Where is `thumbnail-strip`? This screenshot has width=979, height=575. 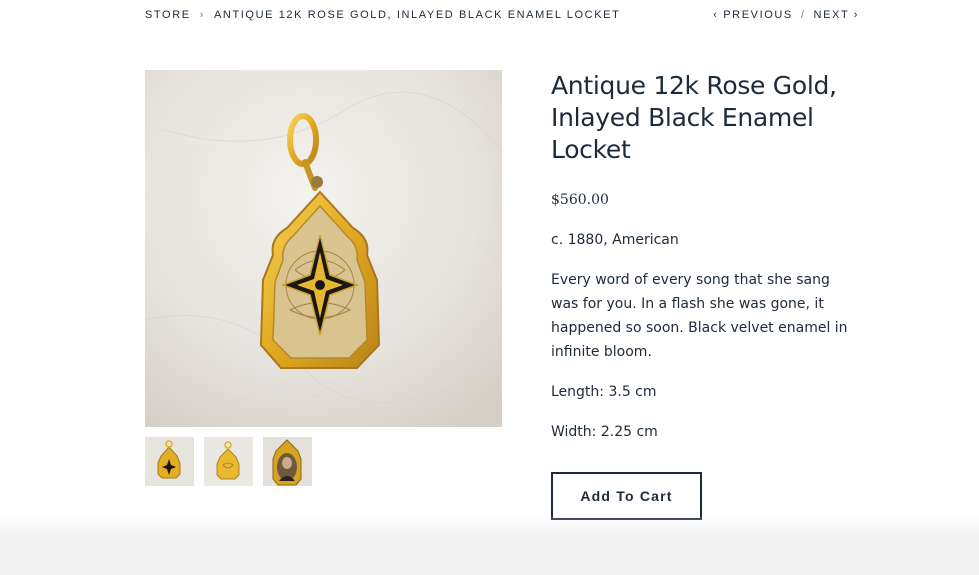
thumbnail-strip is located at coordinates (228, 461).